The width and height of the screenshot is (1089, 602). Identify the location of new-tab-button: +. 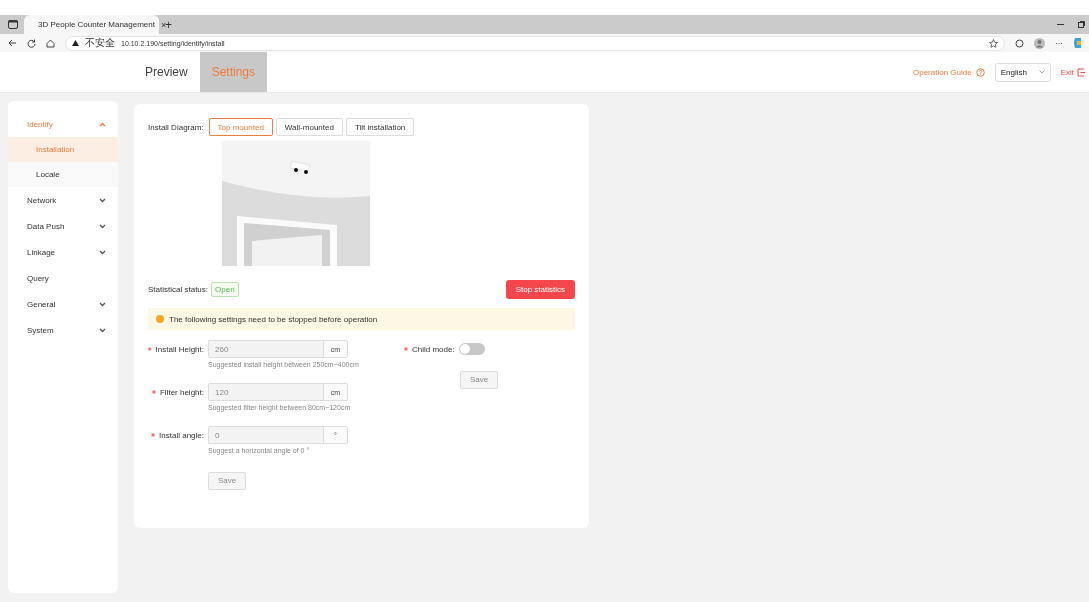
(168, 24).